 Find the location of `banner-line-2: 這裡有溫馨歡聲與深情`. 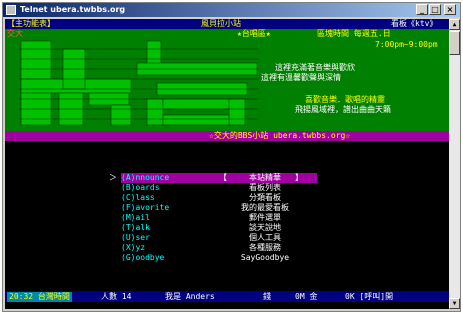

banner-line-2: 這裡有溫馨歡聲與深情 is located at coordinates (301, 77).